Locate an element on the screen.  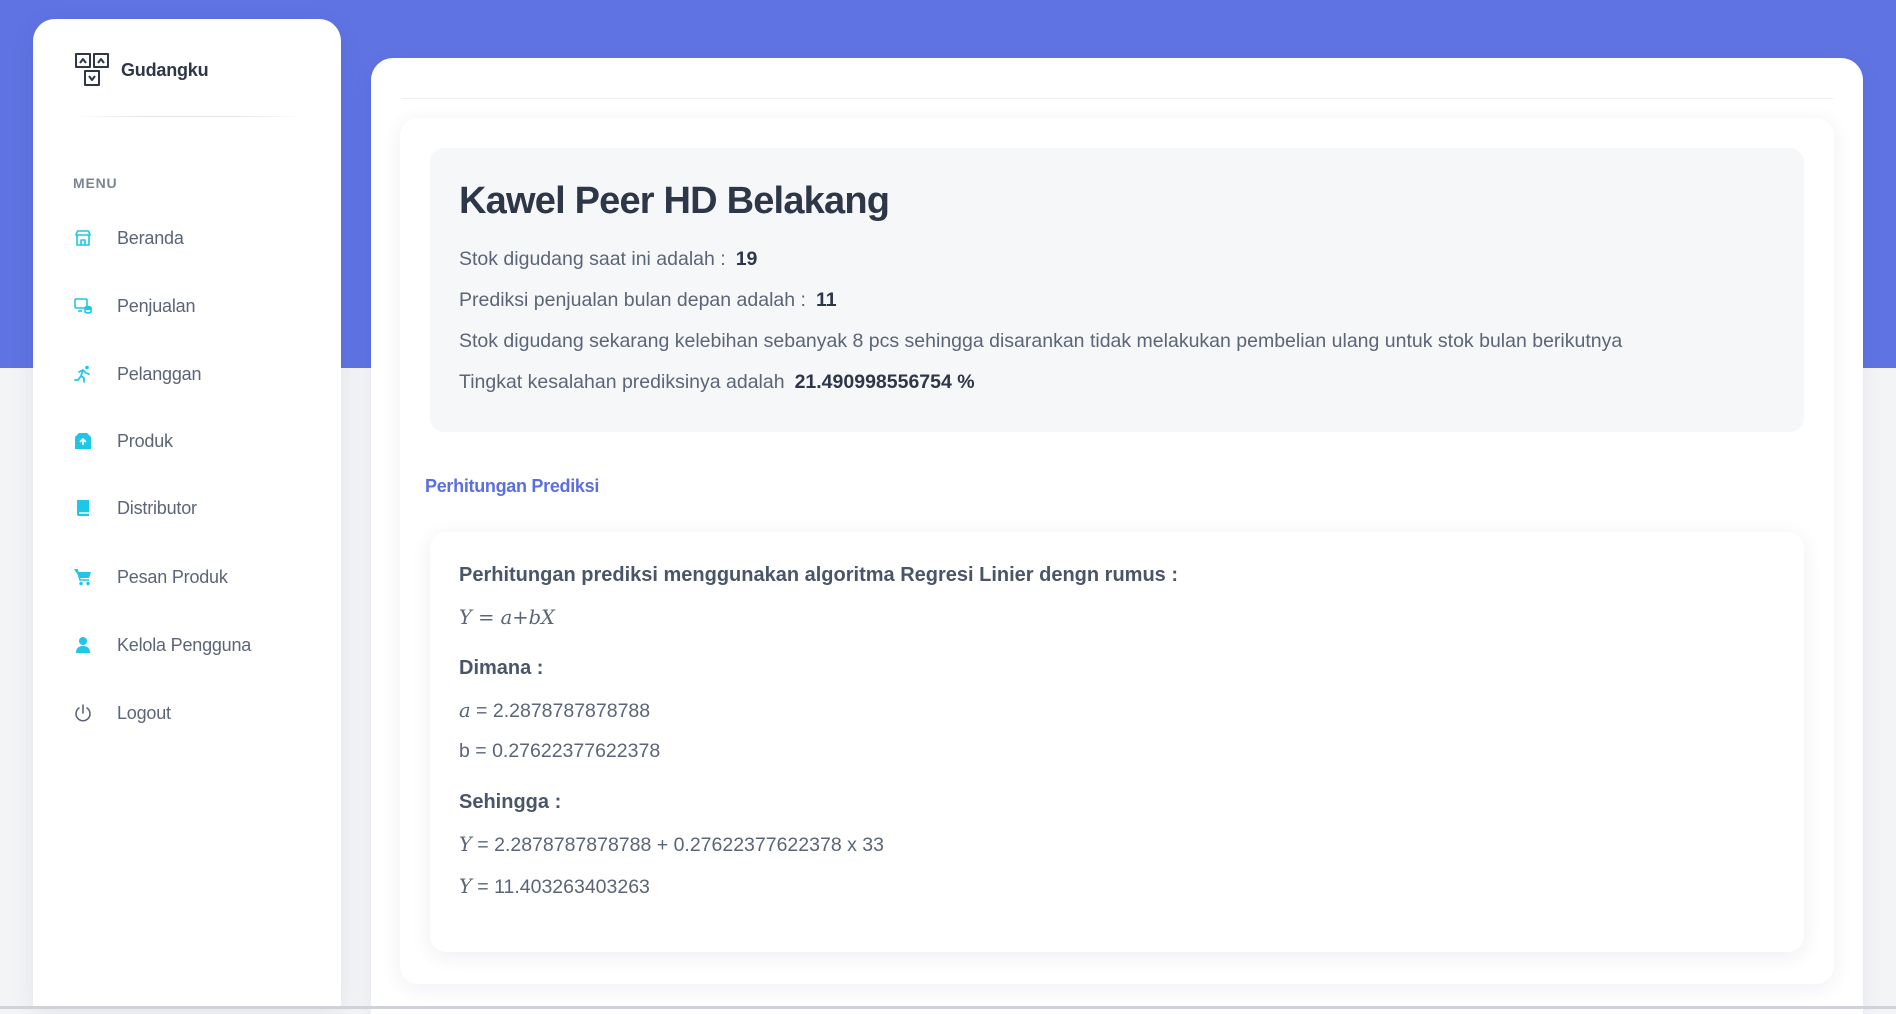
a-value-line: a = 2.2878787878788 is located at coordinates (554, 711).